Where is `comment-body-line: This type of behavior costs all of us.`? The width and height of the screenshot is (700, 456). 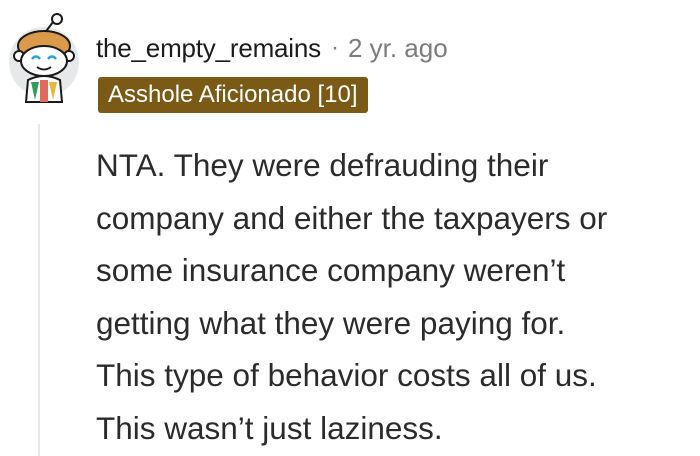 comment-body-line: This type of behavior costs all of us. is located at coordinates (346, 375).